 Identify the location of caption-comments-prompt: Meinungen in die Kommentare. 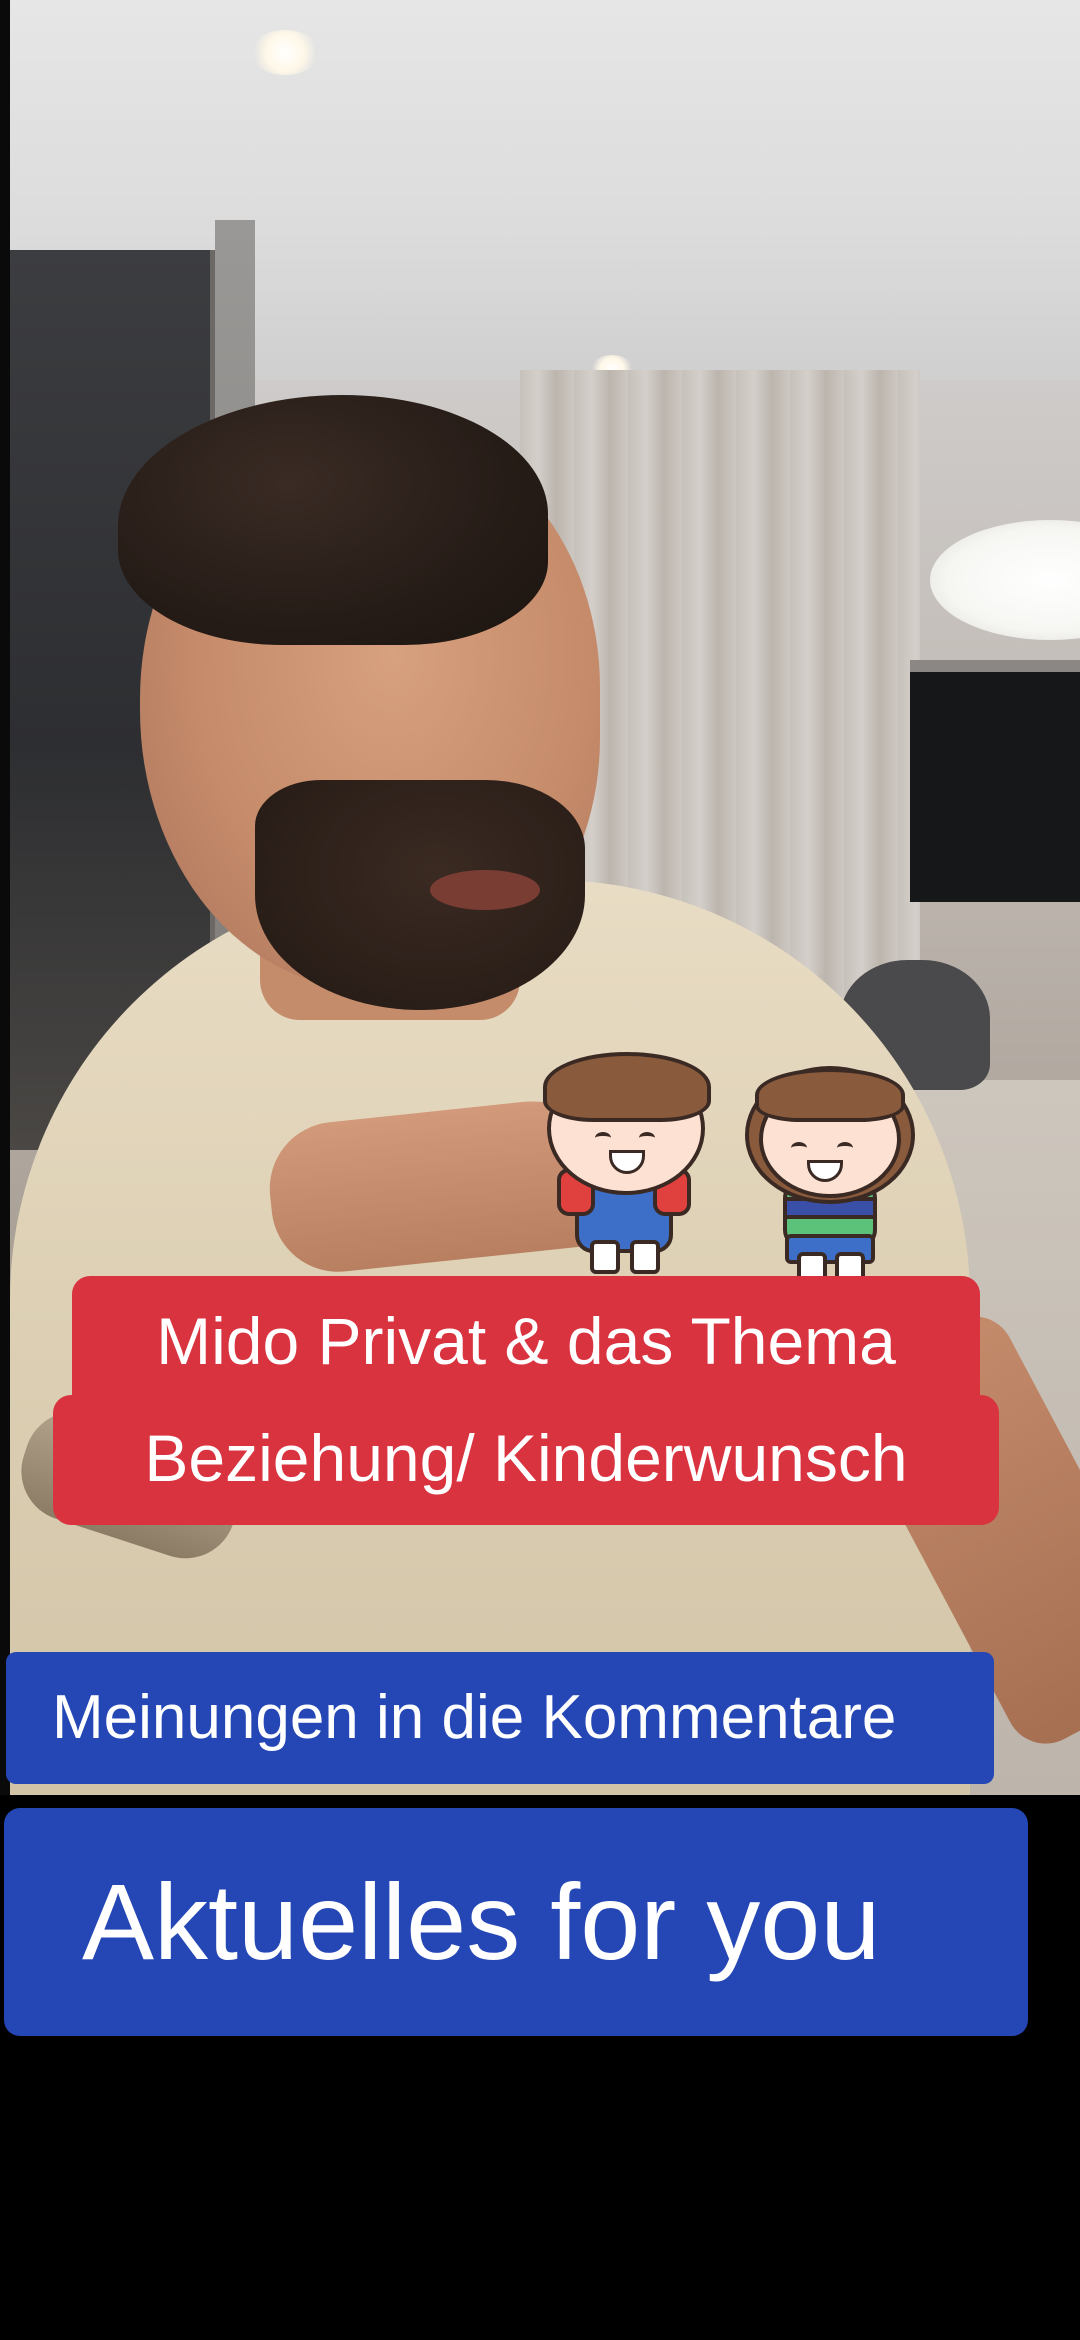
(500, 1718).